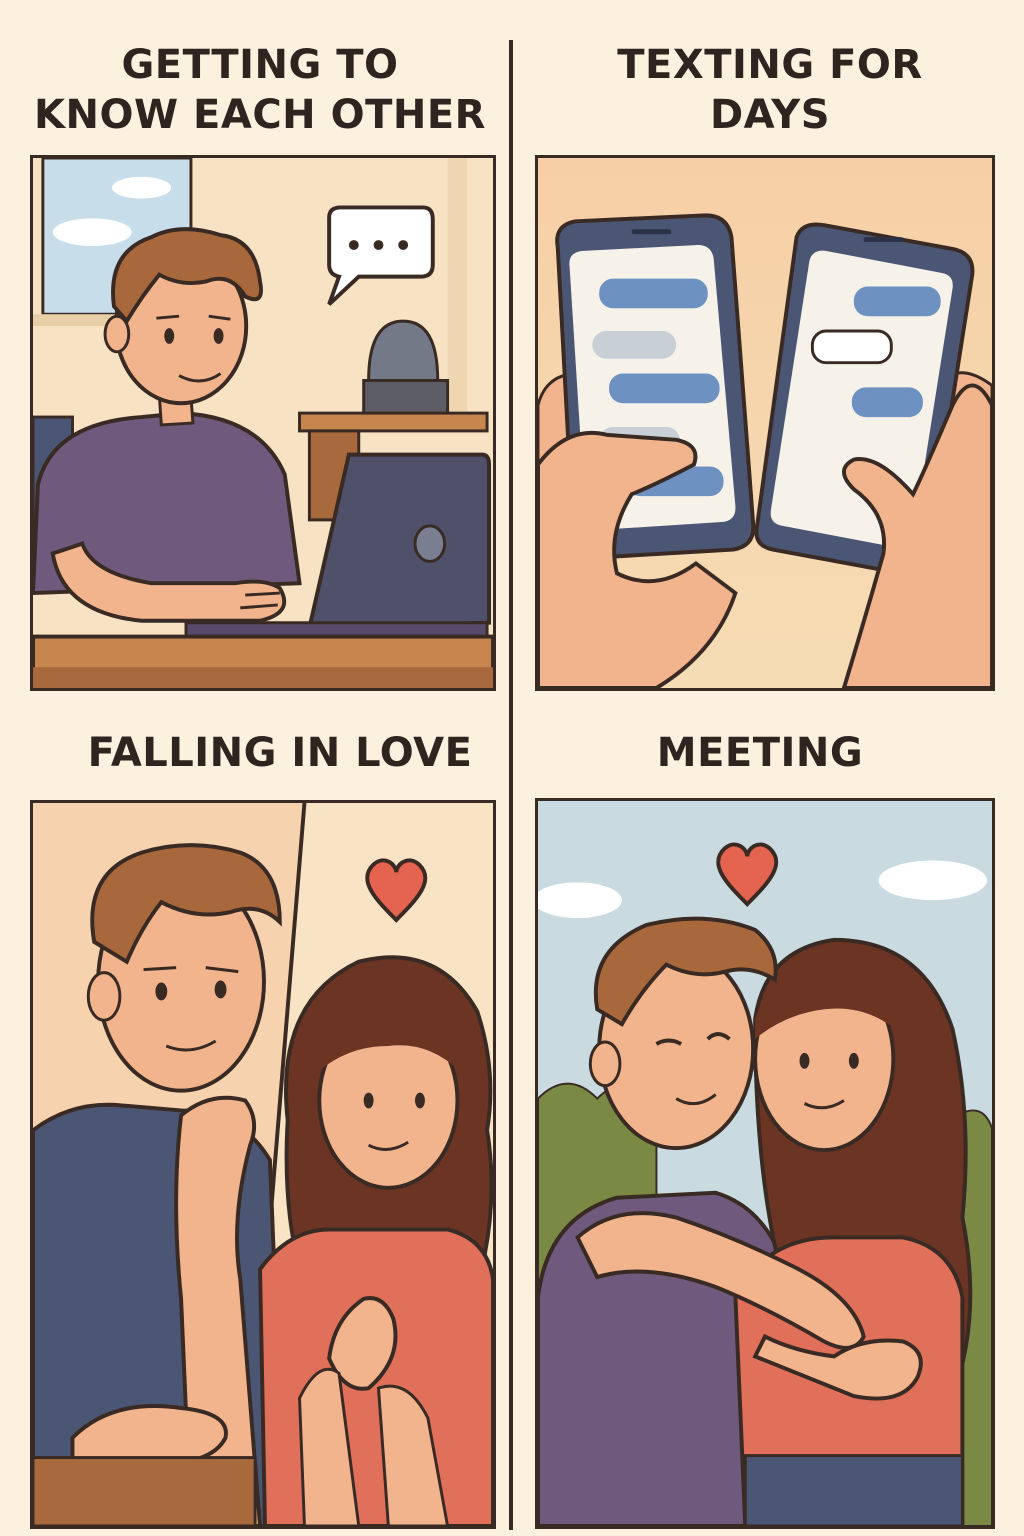 The height and width of the screenshot is (1536, 1024). I want to click on title-line: DAYS, so click(770, 115).